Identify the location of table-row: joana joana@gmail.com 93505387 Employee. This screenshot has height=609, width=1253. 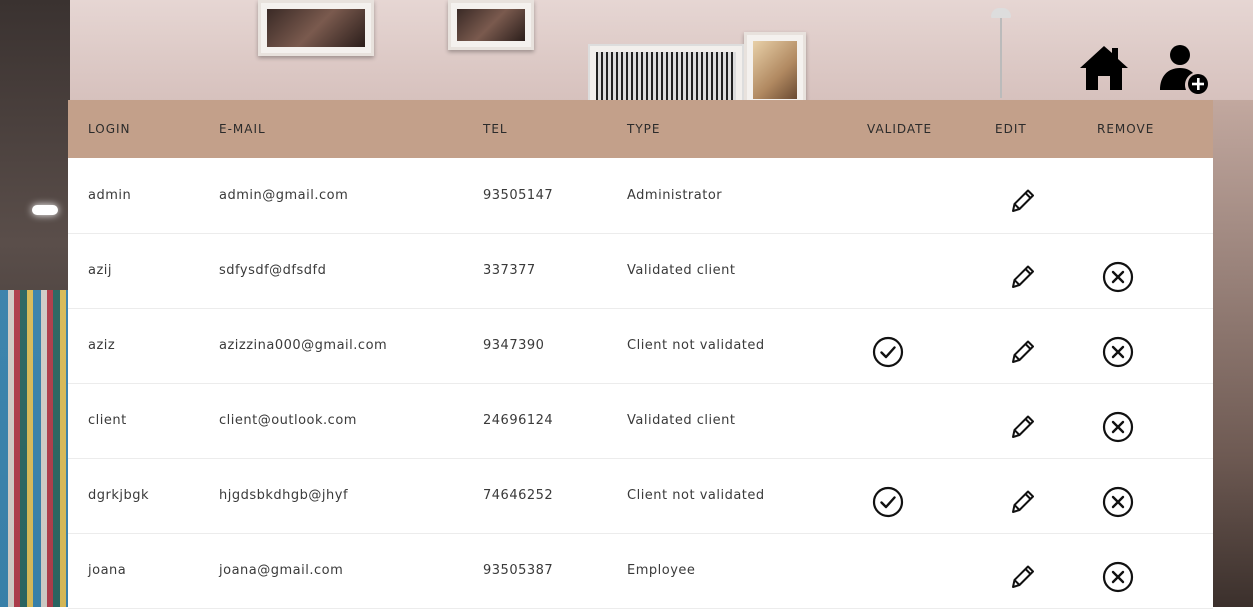
(640, 570).